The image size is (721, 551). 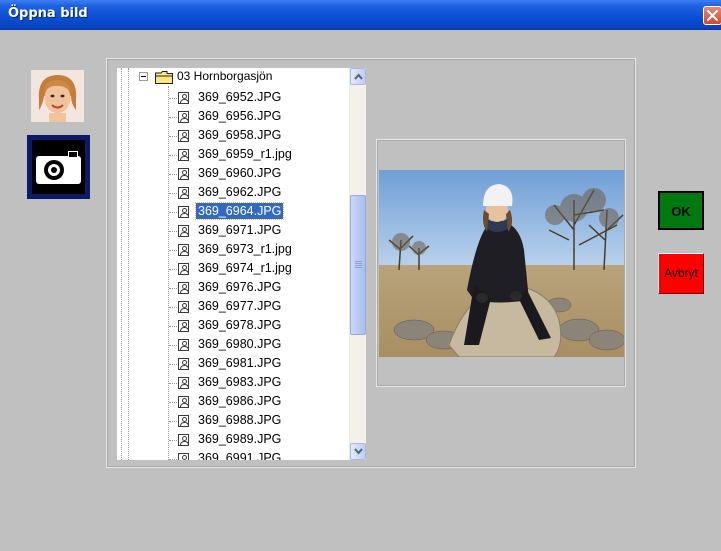 I want to click on window-title: Öppna bild, so click(x=48, y=13).